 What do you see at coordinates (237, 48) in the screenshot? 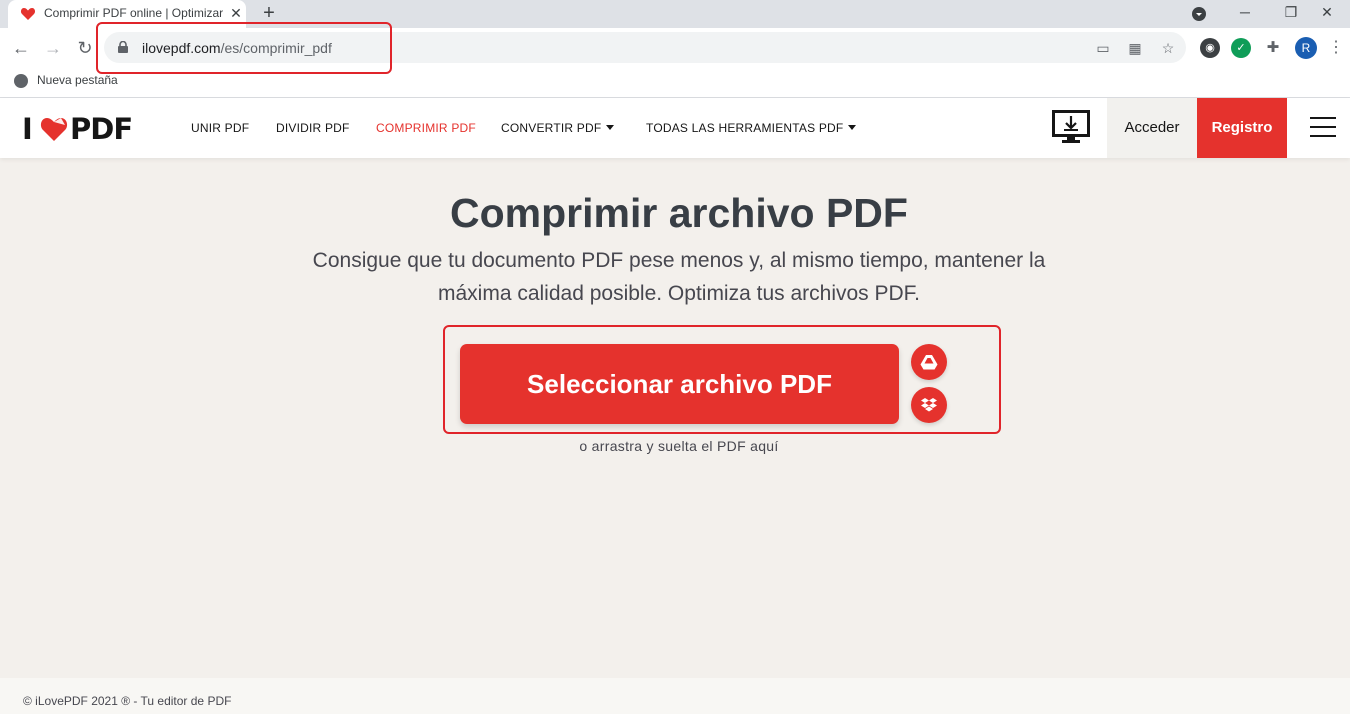
I see `url-text: ilovepdf.com/es/comprimir_pdf` at bounding box center [237, 48].